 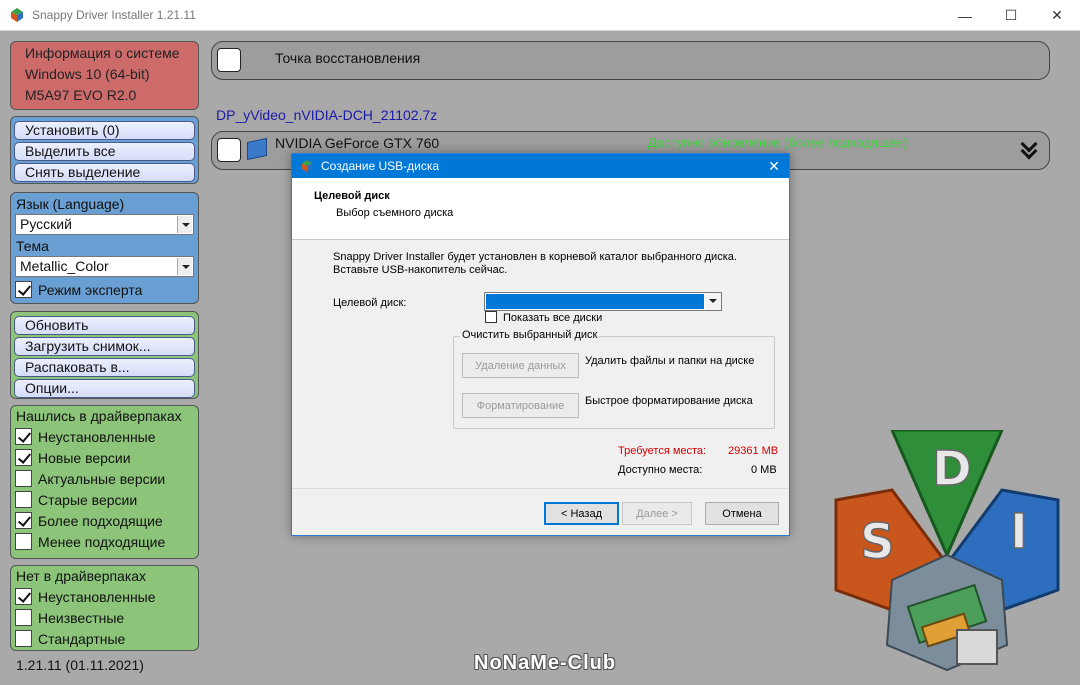 I want to click on delete-data-desc: Удалить файлы и папки на диске, so click(x=669, y=361).